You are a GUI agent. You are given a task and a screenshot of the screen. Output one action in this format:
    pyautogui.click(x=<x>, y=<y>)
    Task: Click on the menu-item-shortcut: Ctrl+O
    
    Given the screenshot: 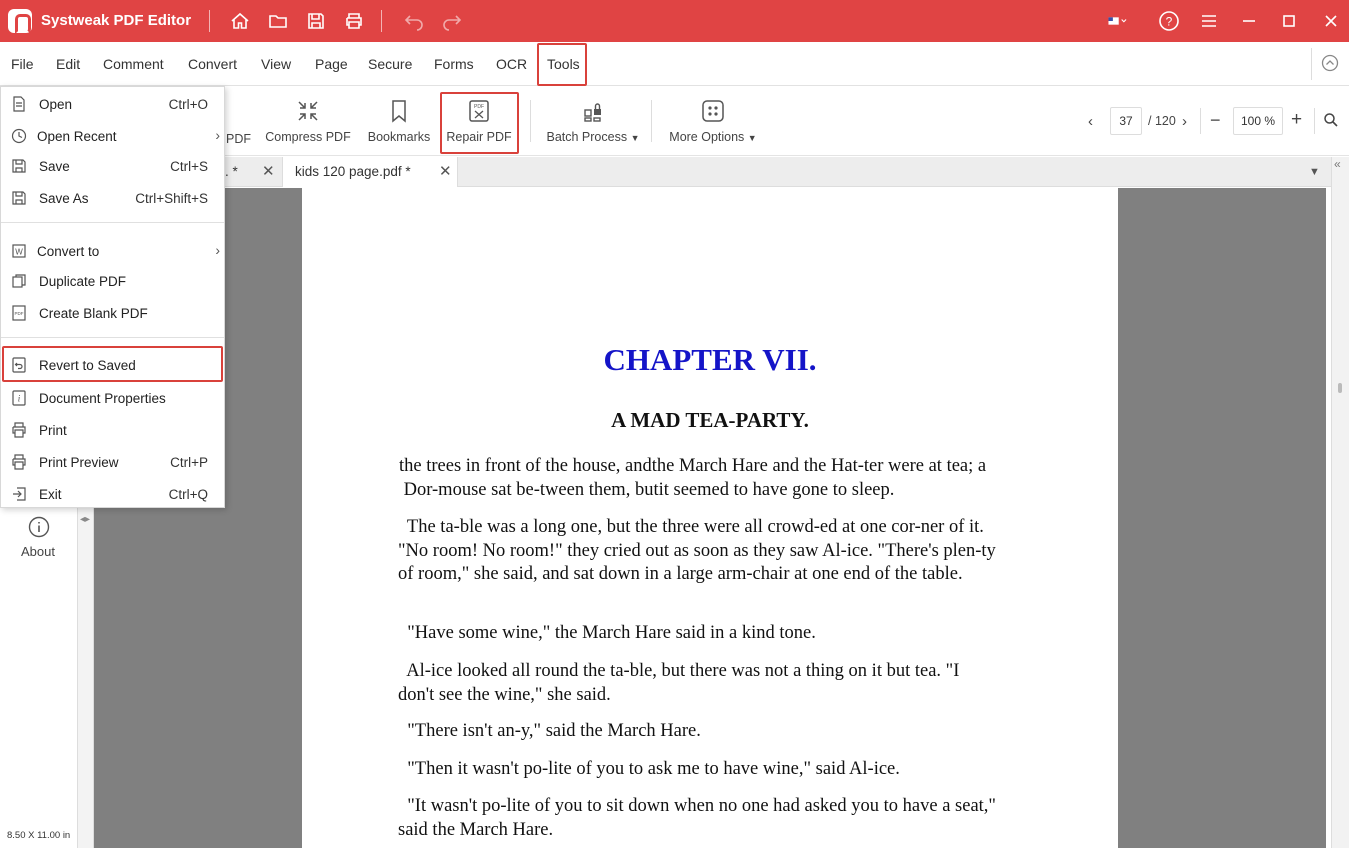 What is the action you would take?
    pyautogui.click(x=188, y=104)
    